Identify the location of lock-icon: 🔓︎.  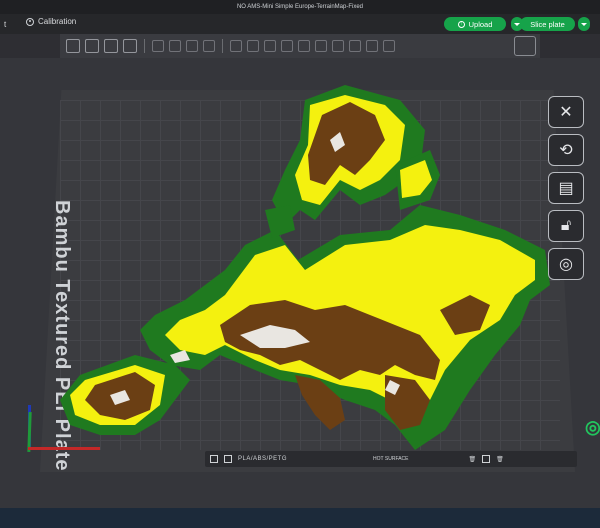
(566, 226).